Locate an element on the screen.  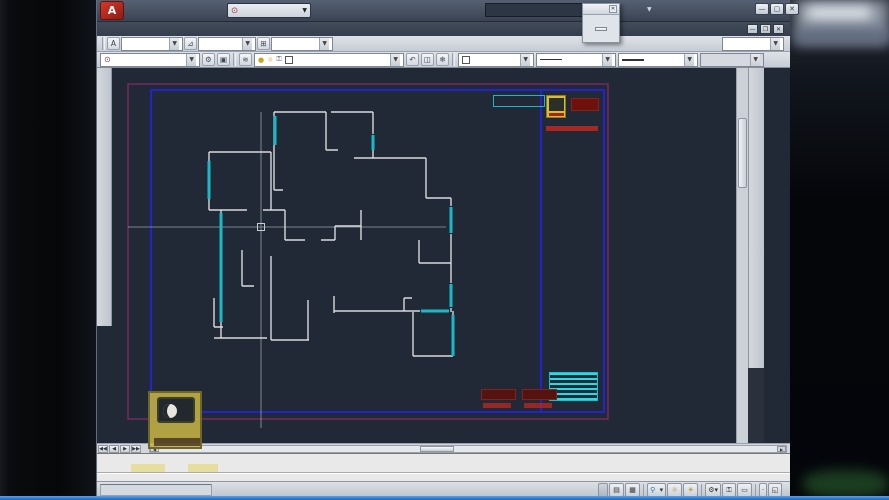
workspace-settings-icon: ⚙ is located at coordinates (208, 59).